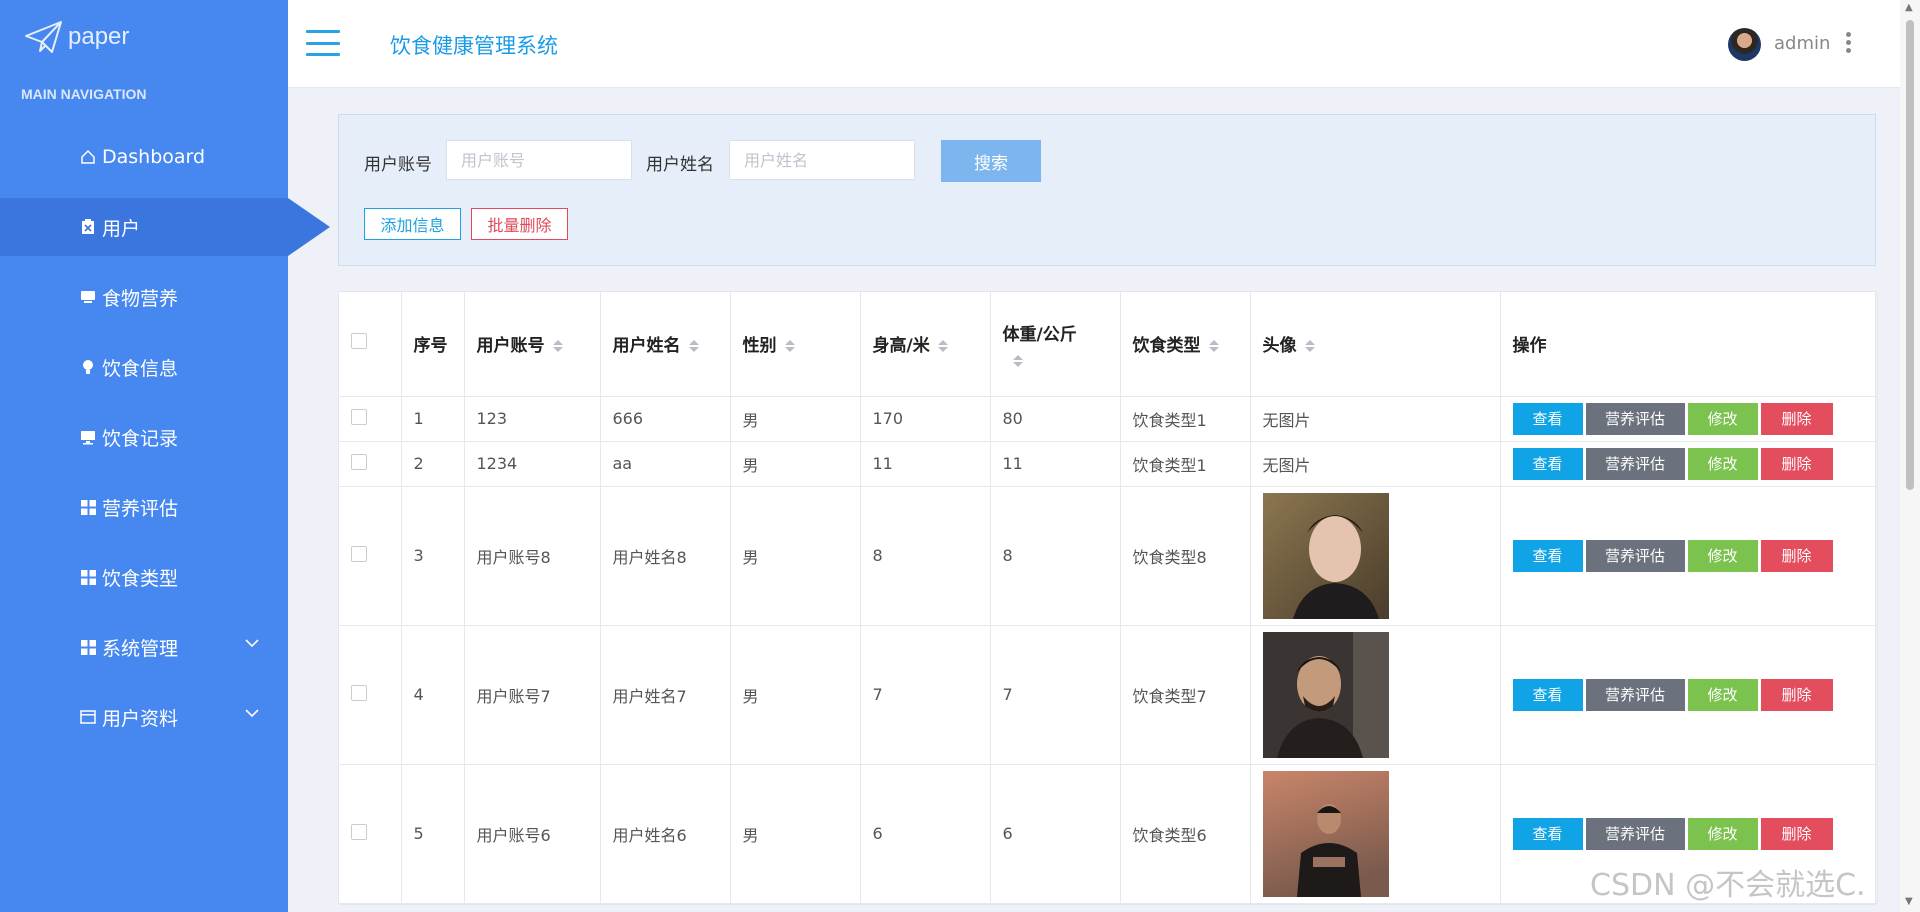 The image size is (1920, 912). Describe the element at coordinates (1055, 556) in the screenshot. I see `cell-weight: 8` at that location.